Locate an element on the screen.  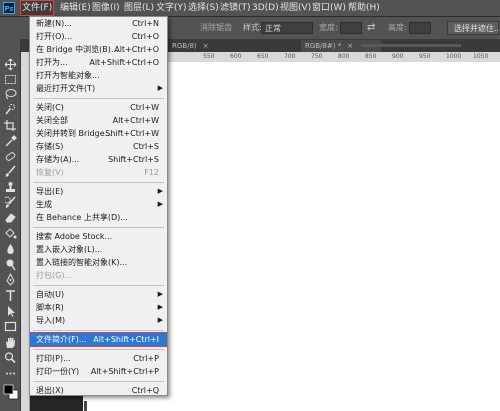
menu-item-shortcut: Ctrl+P is located at coordinates (146, 358).